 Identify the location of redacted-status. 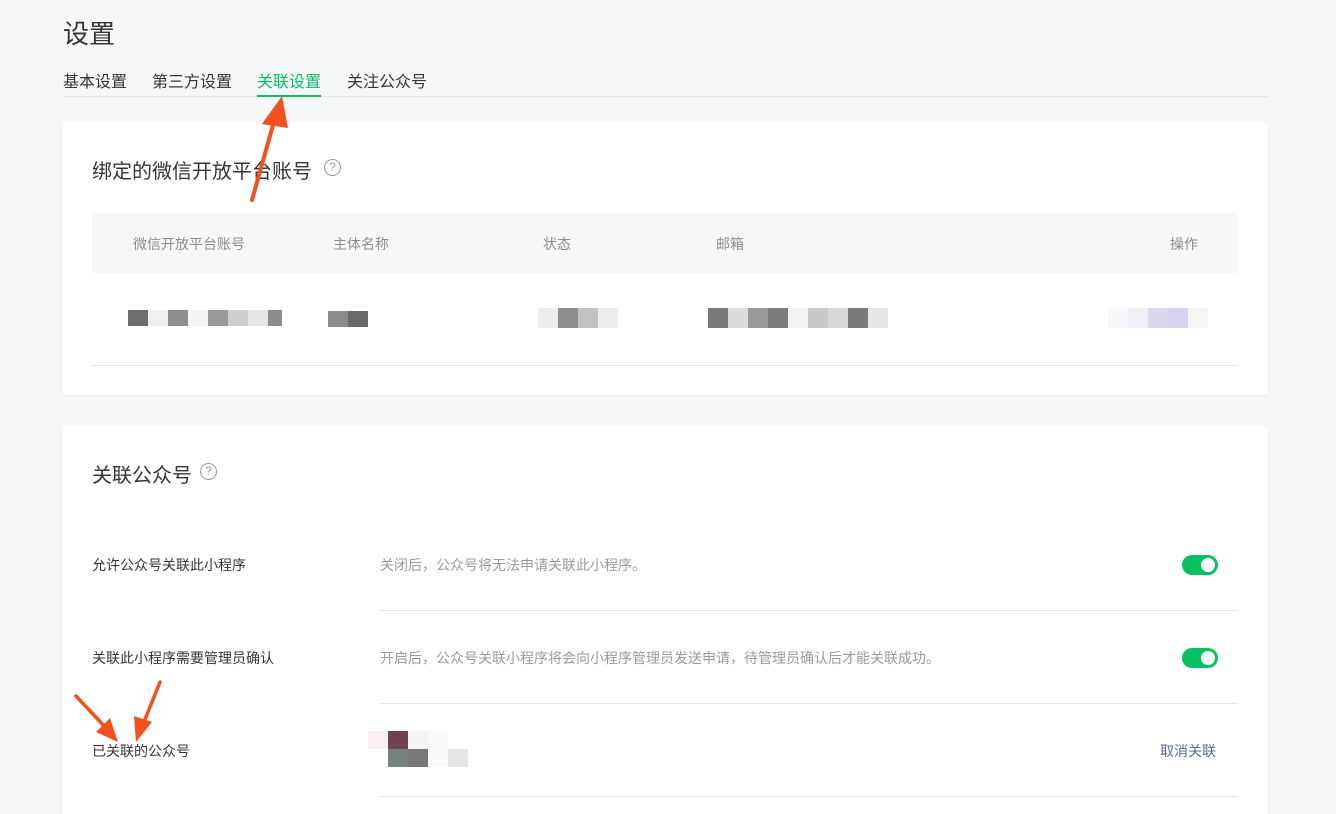
(578, 318).